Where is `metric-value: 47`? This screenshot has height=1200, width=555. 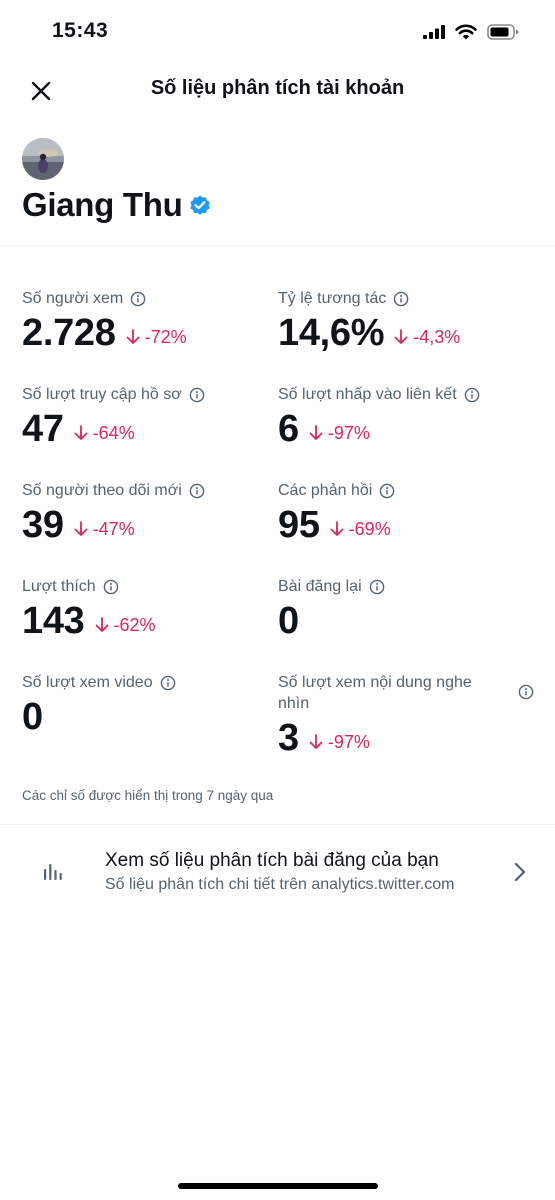
metric-value: 47 is located at coordinates (43, 429).